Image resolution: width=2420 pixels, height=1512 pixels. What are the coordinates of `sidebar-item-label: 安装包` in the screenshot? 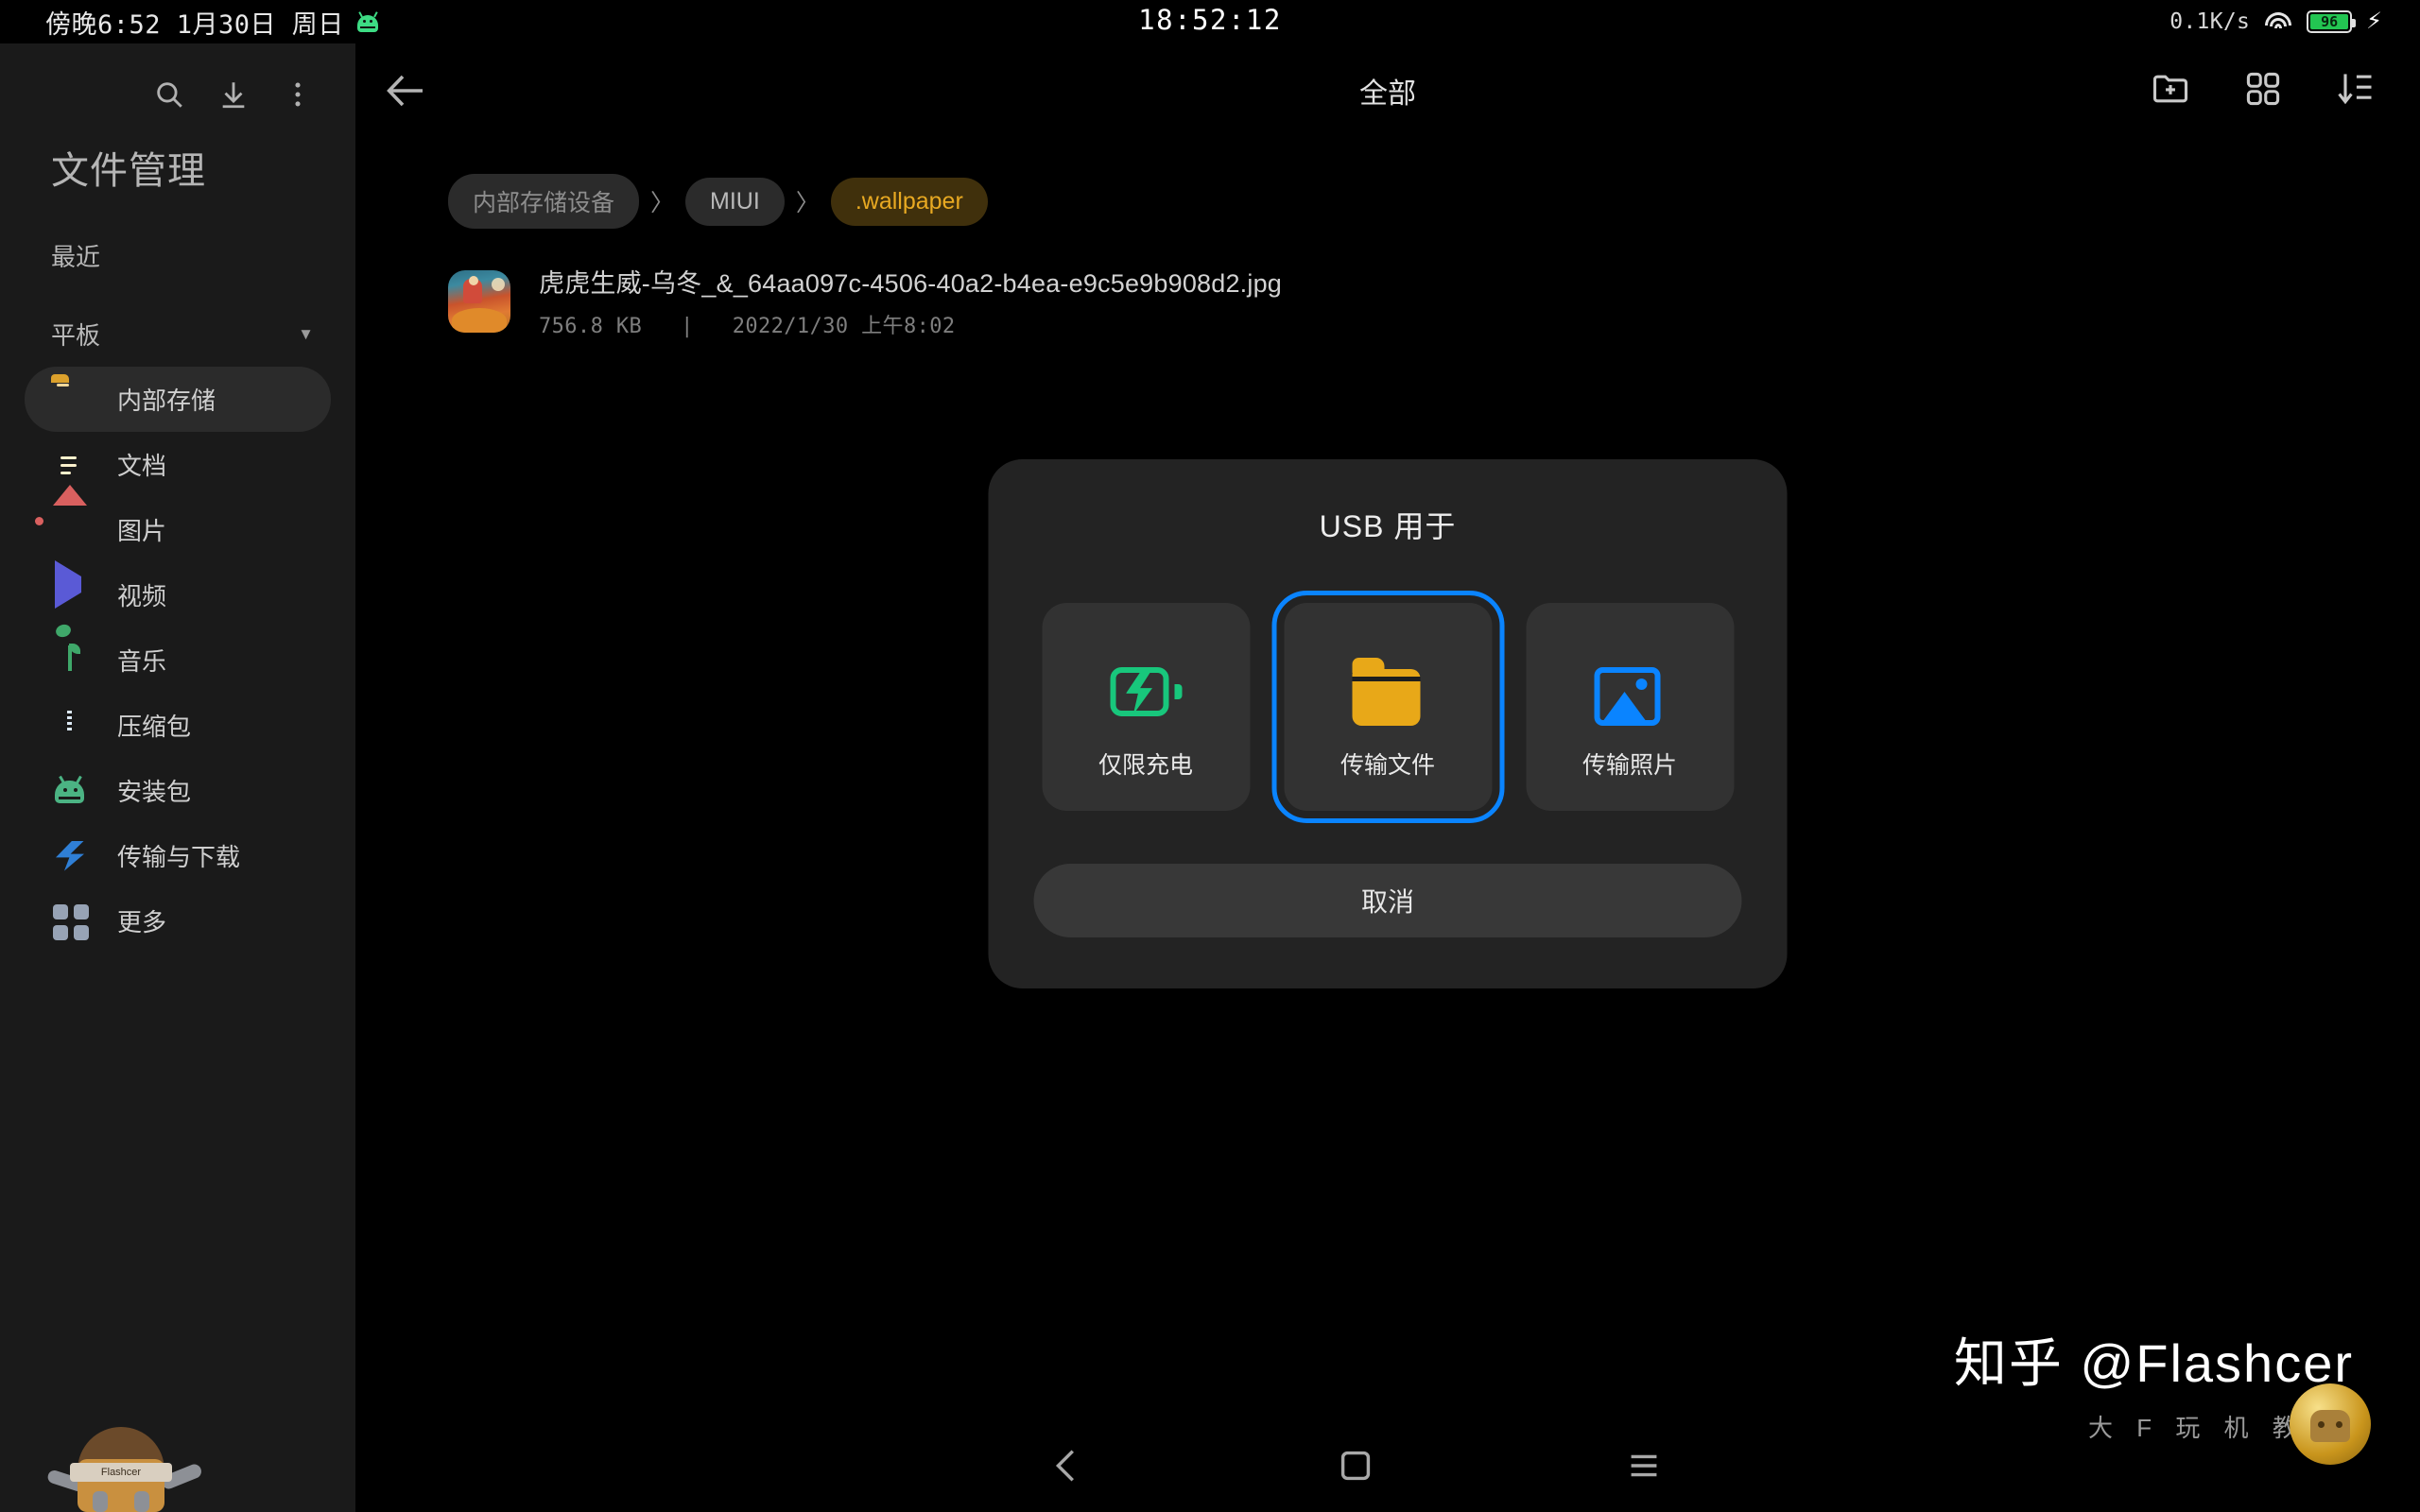 It's located at (154, 792).